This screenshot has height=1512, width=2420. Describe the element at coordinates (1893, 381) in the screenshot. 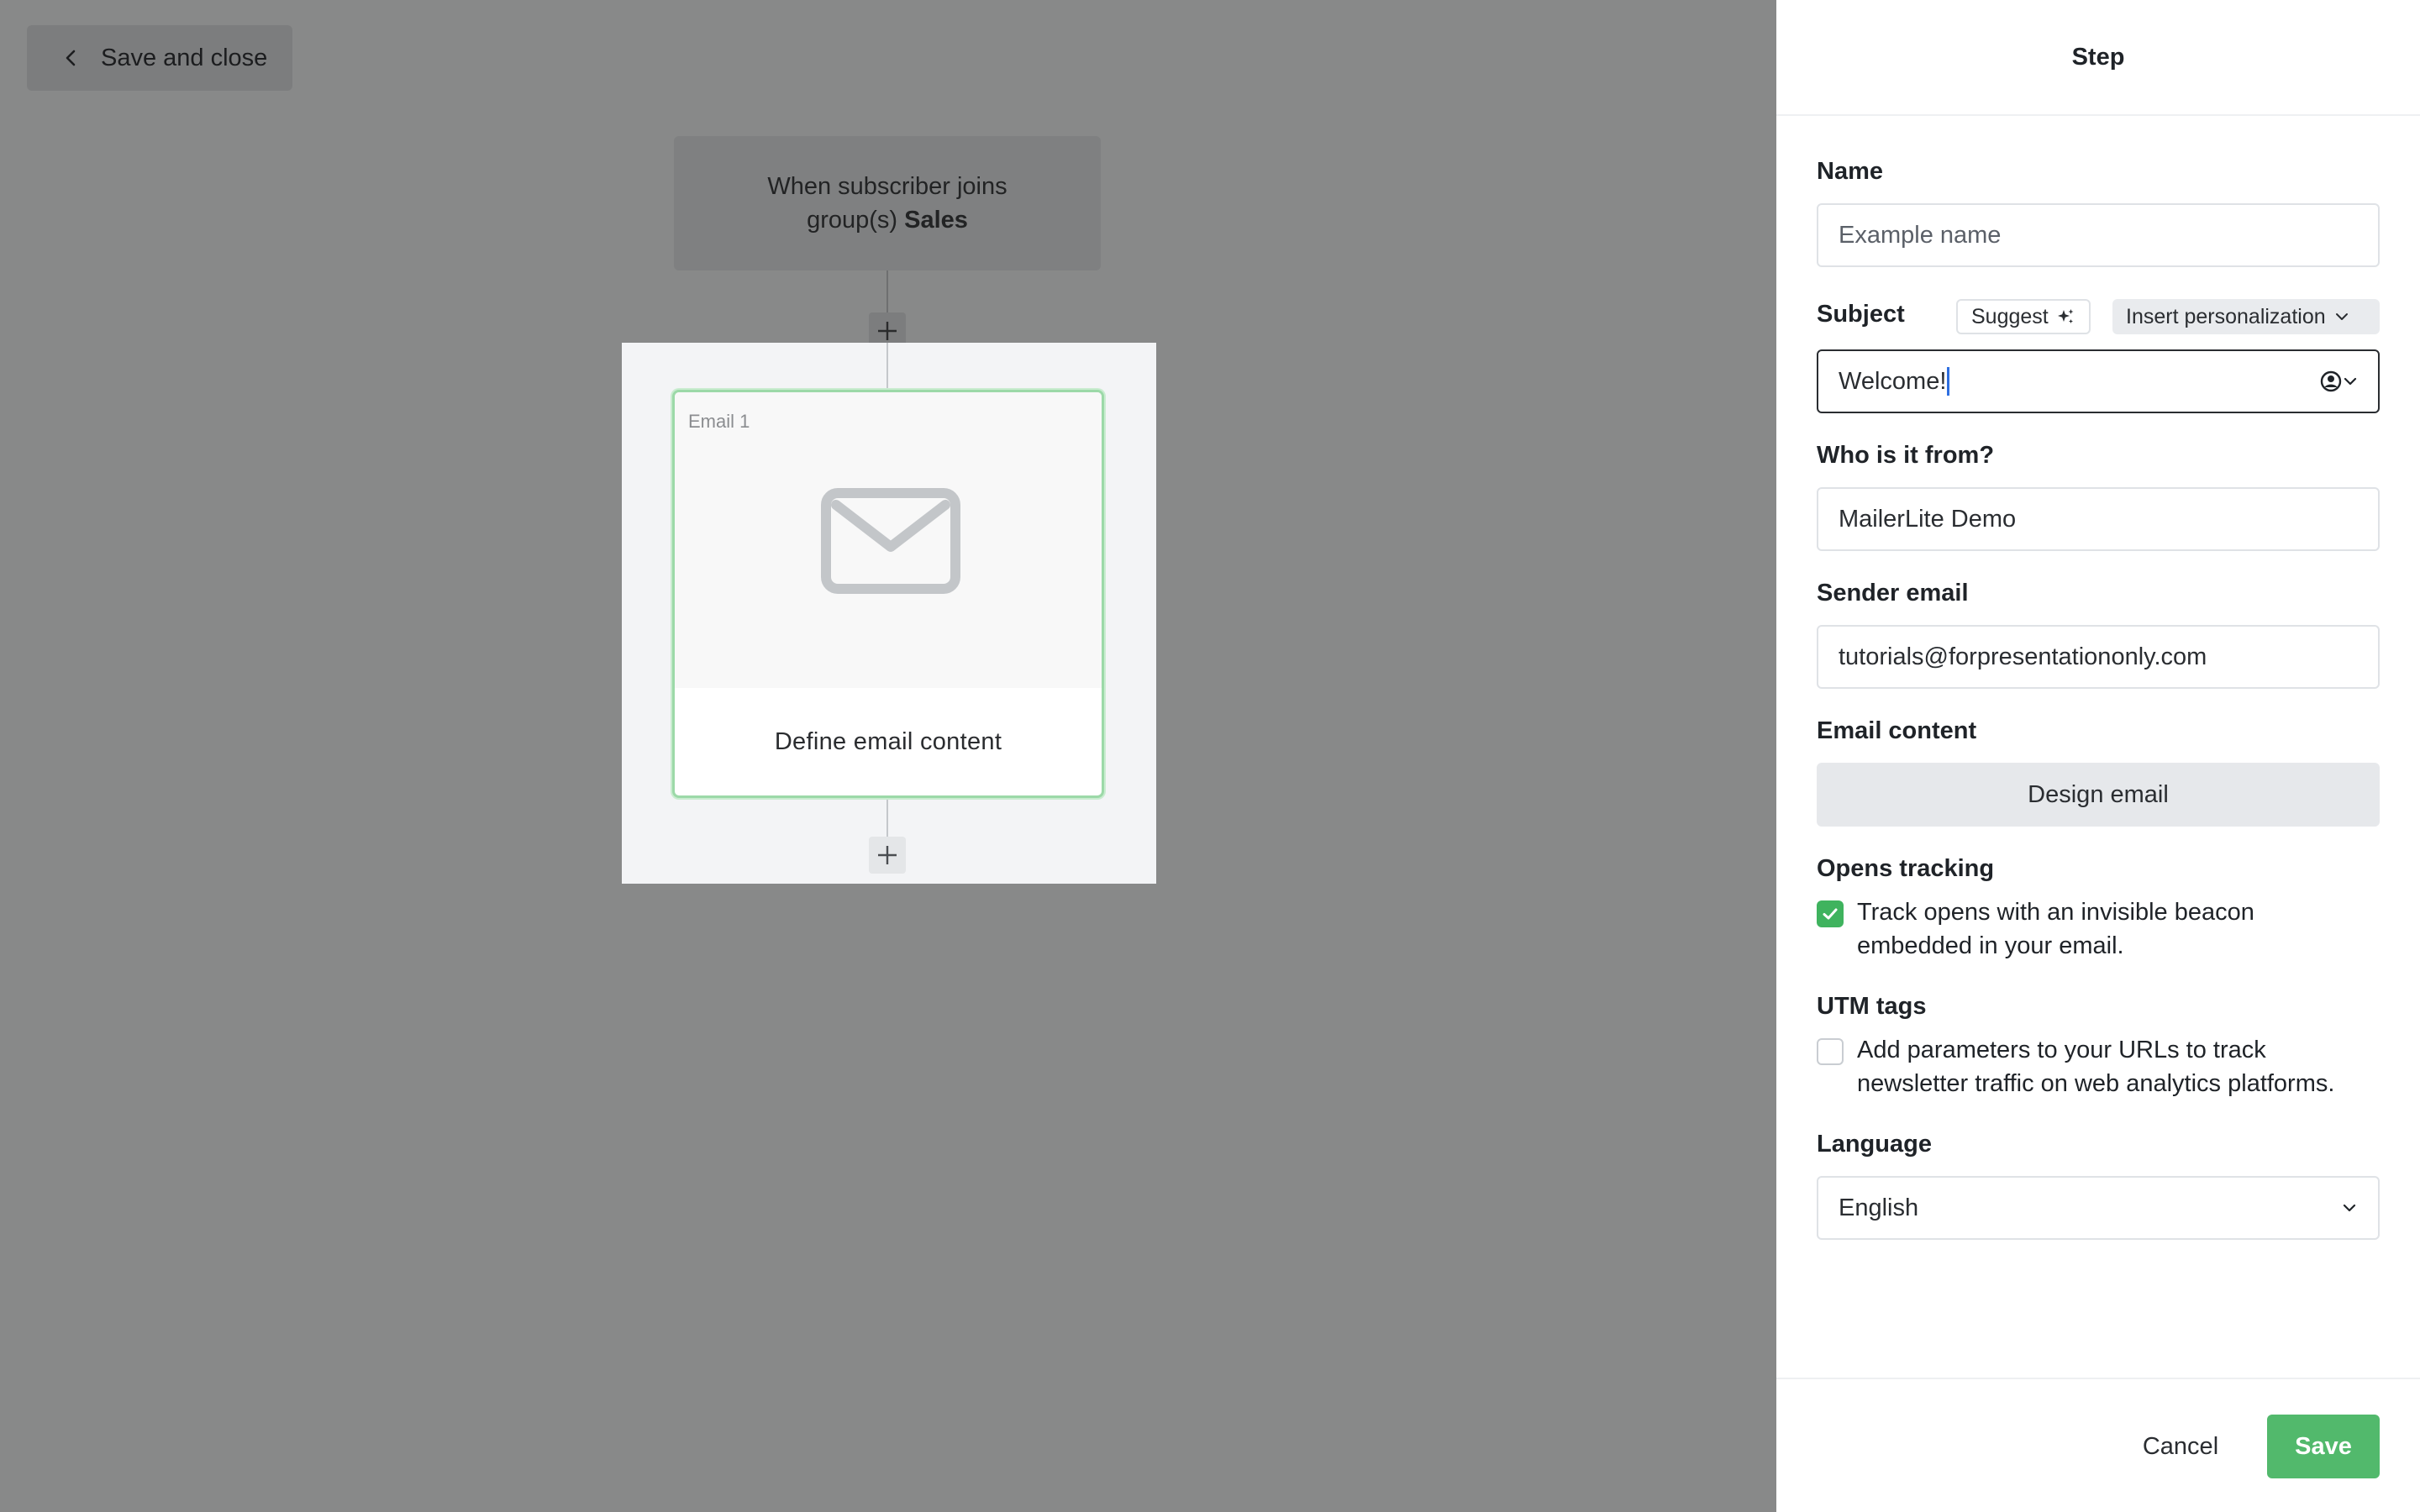

I see `subject-value: Welcome!` at that location.